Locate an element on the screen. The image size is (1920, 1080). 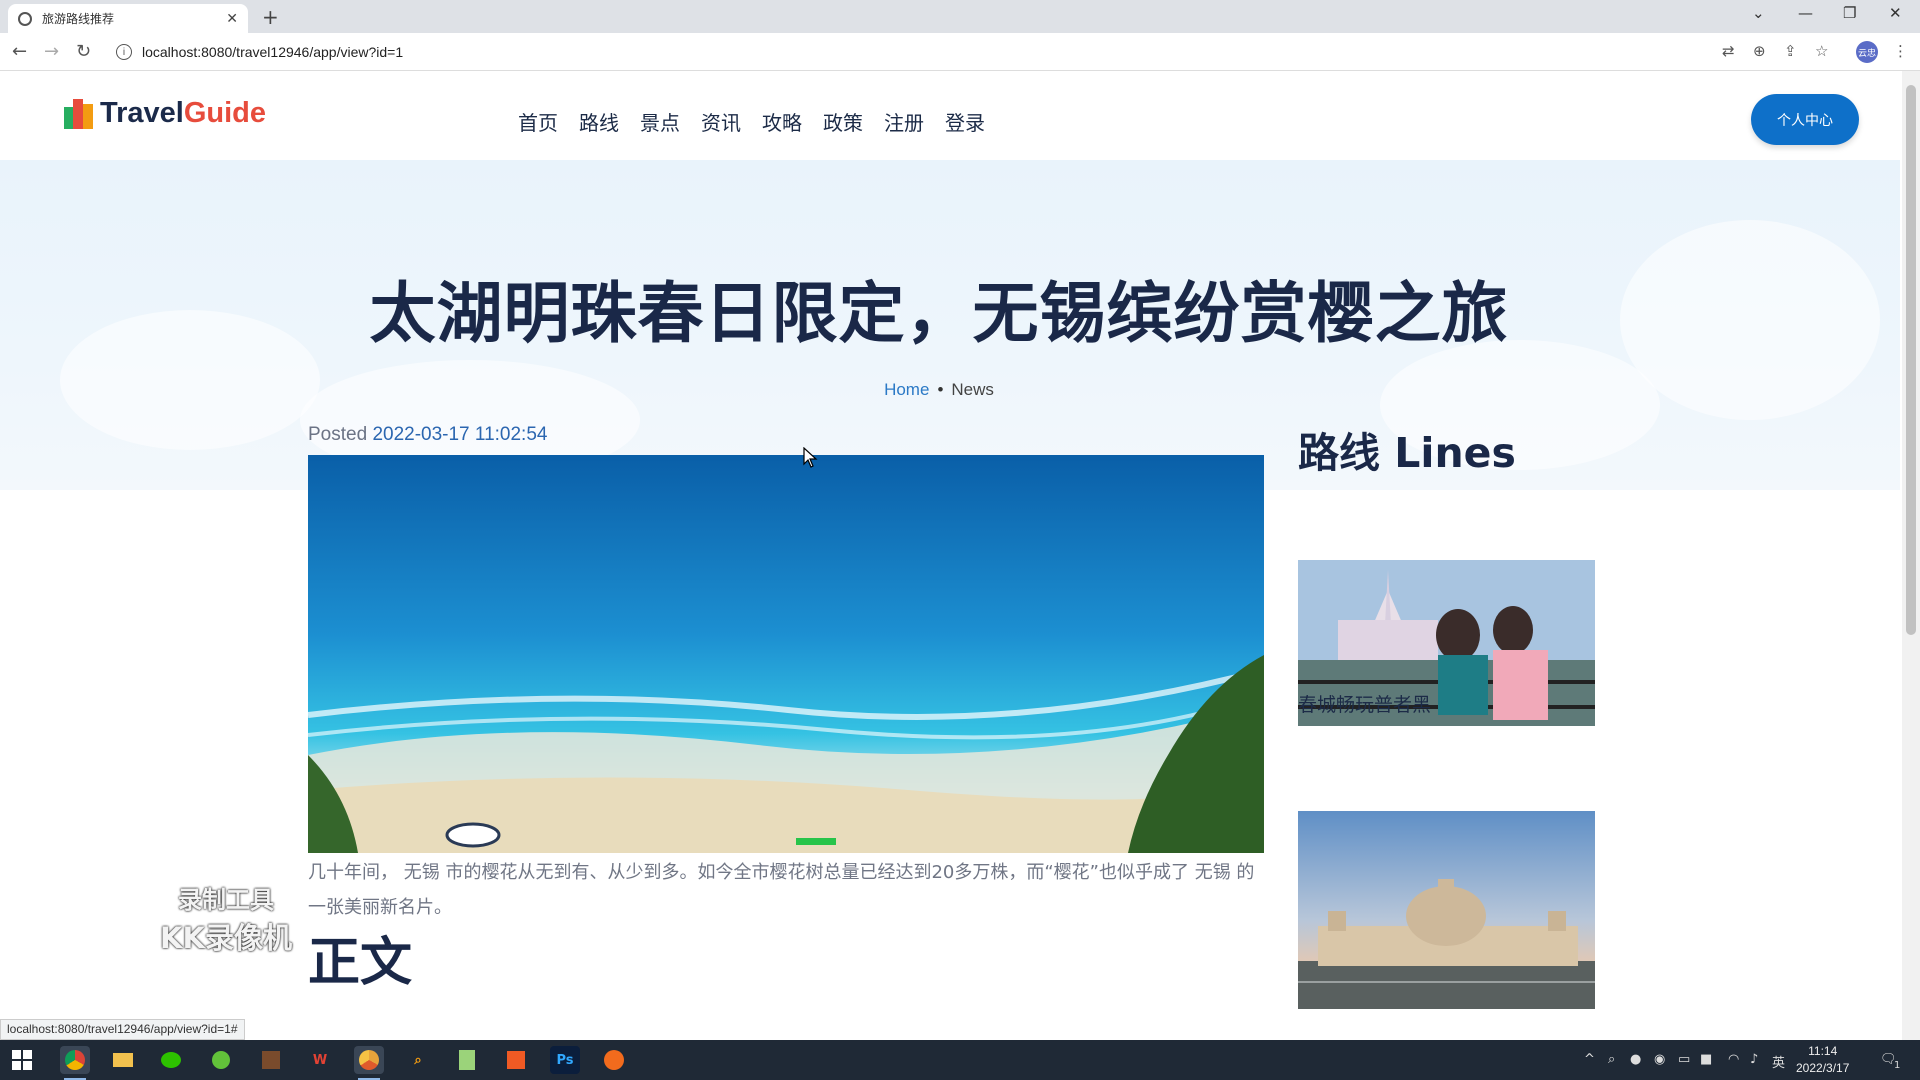
minimize-button: — is located at coordinates (1805, 13).